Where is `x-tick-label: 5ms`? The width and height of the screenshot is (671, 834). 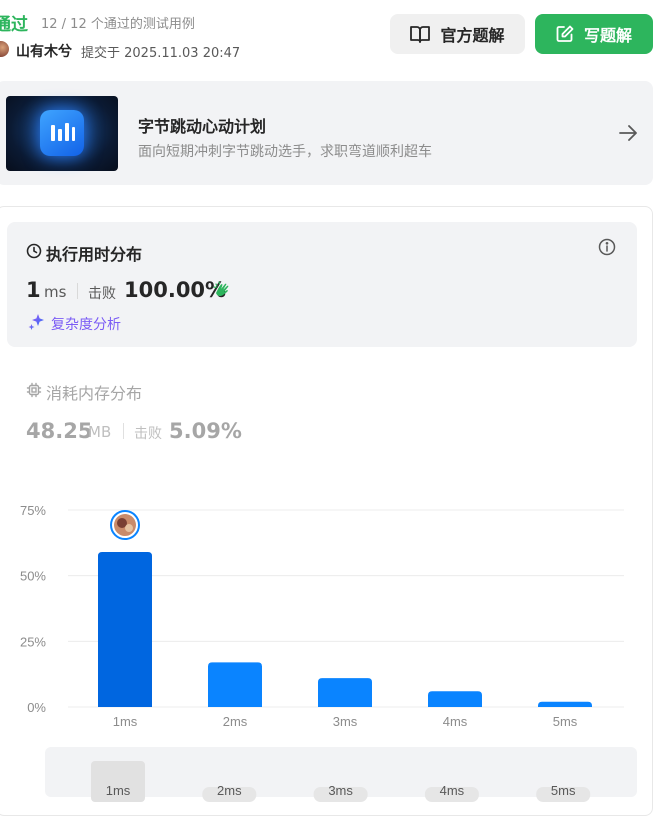
x-tick-label: 5ms is located at coordinates (565, 721).